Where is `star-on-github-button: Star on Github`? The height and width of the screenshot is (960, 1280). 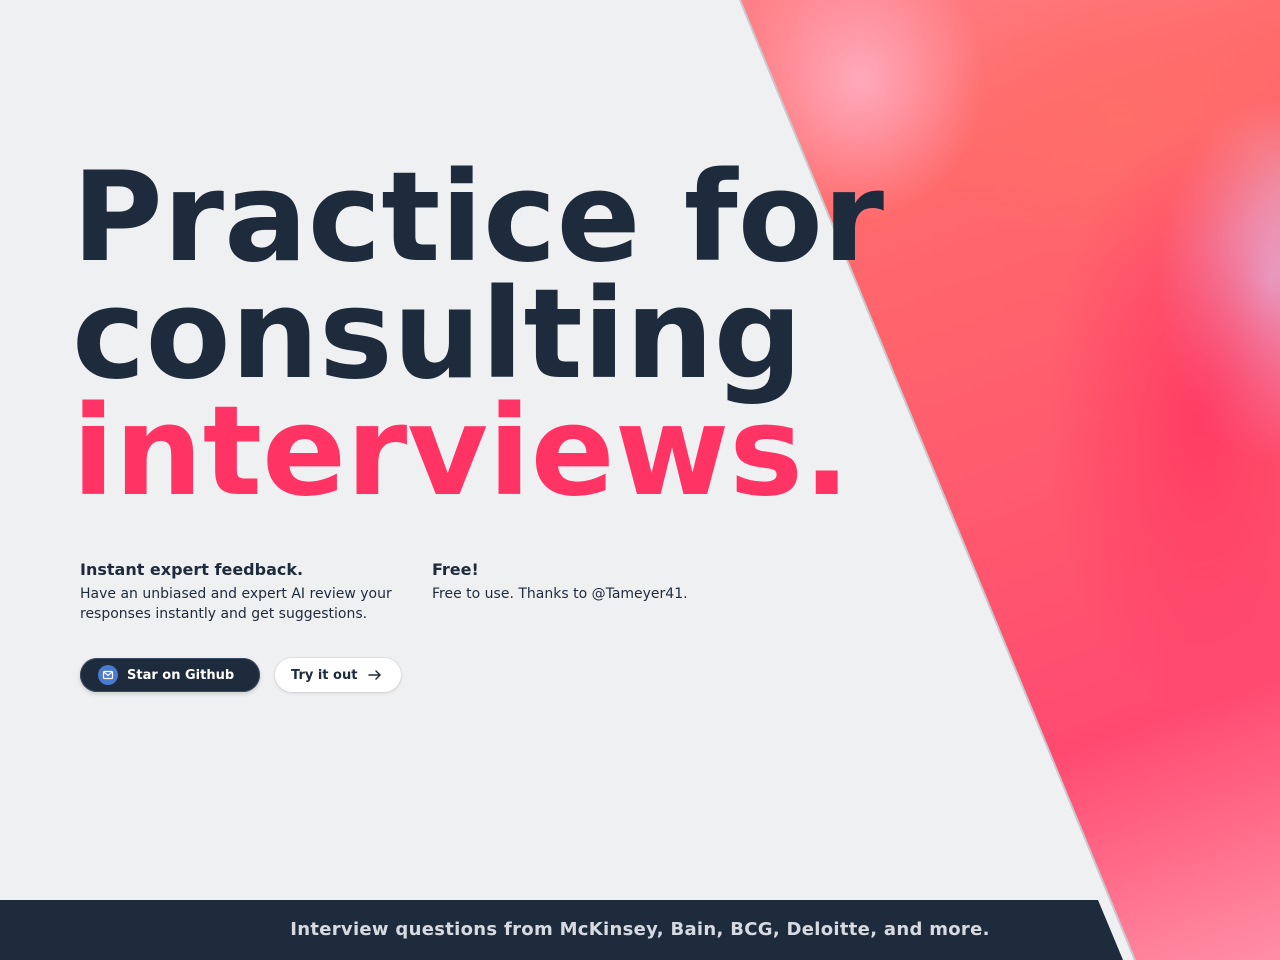 star-on-github-button: Star on Github is located at coordinates (170, 675).